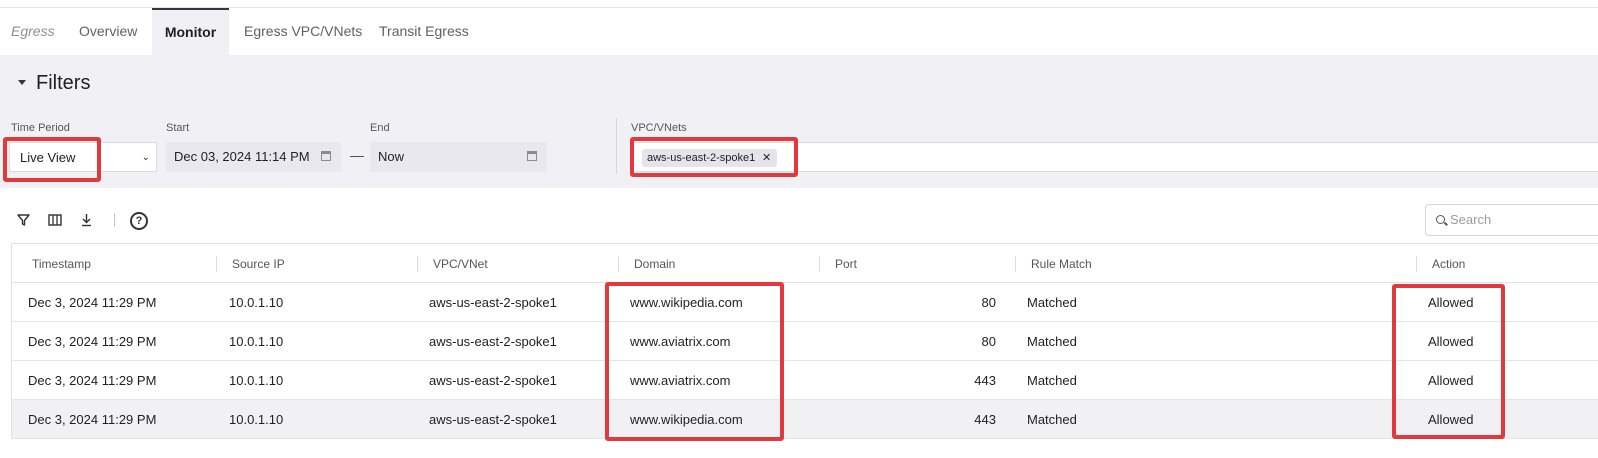 This screenshot has width=1598, height=458. What do you see at coordinates (139, 221) in the screenshot?
I see `help-icon: ?` at bounding box center [139, 221].